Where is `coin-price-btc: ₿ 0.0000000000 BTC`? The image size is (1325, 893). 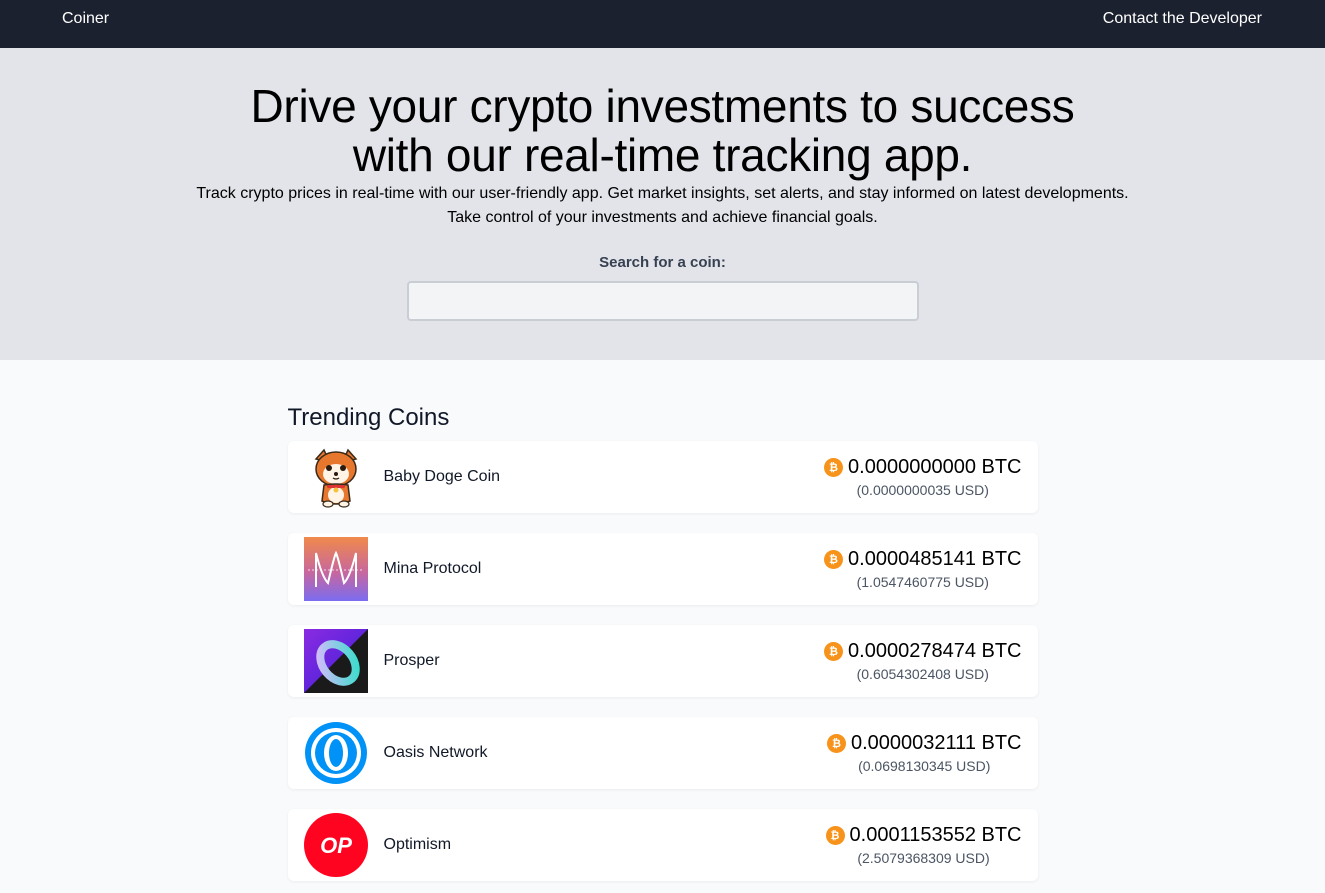 coin-price-btc: ₿ 0.0000000000 BTC is located at coordinates (923, 467).